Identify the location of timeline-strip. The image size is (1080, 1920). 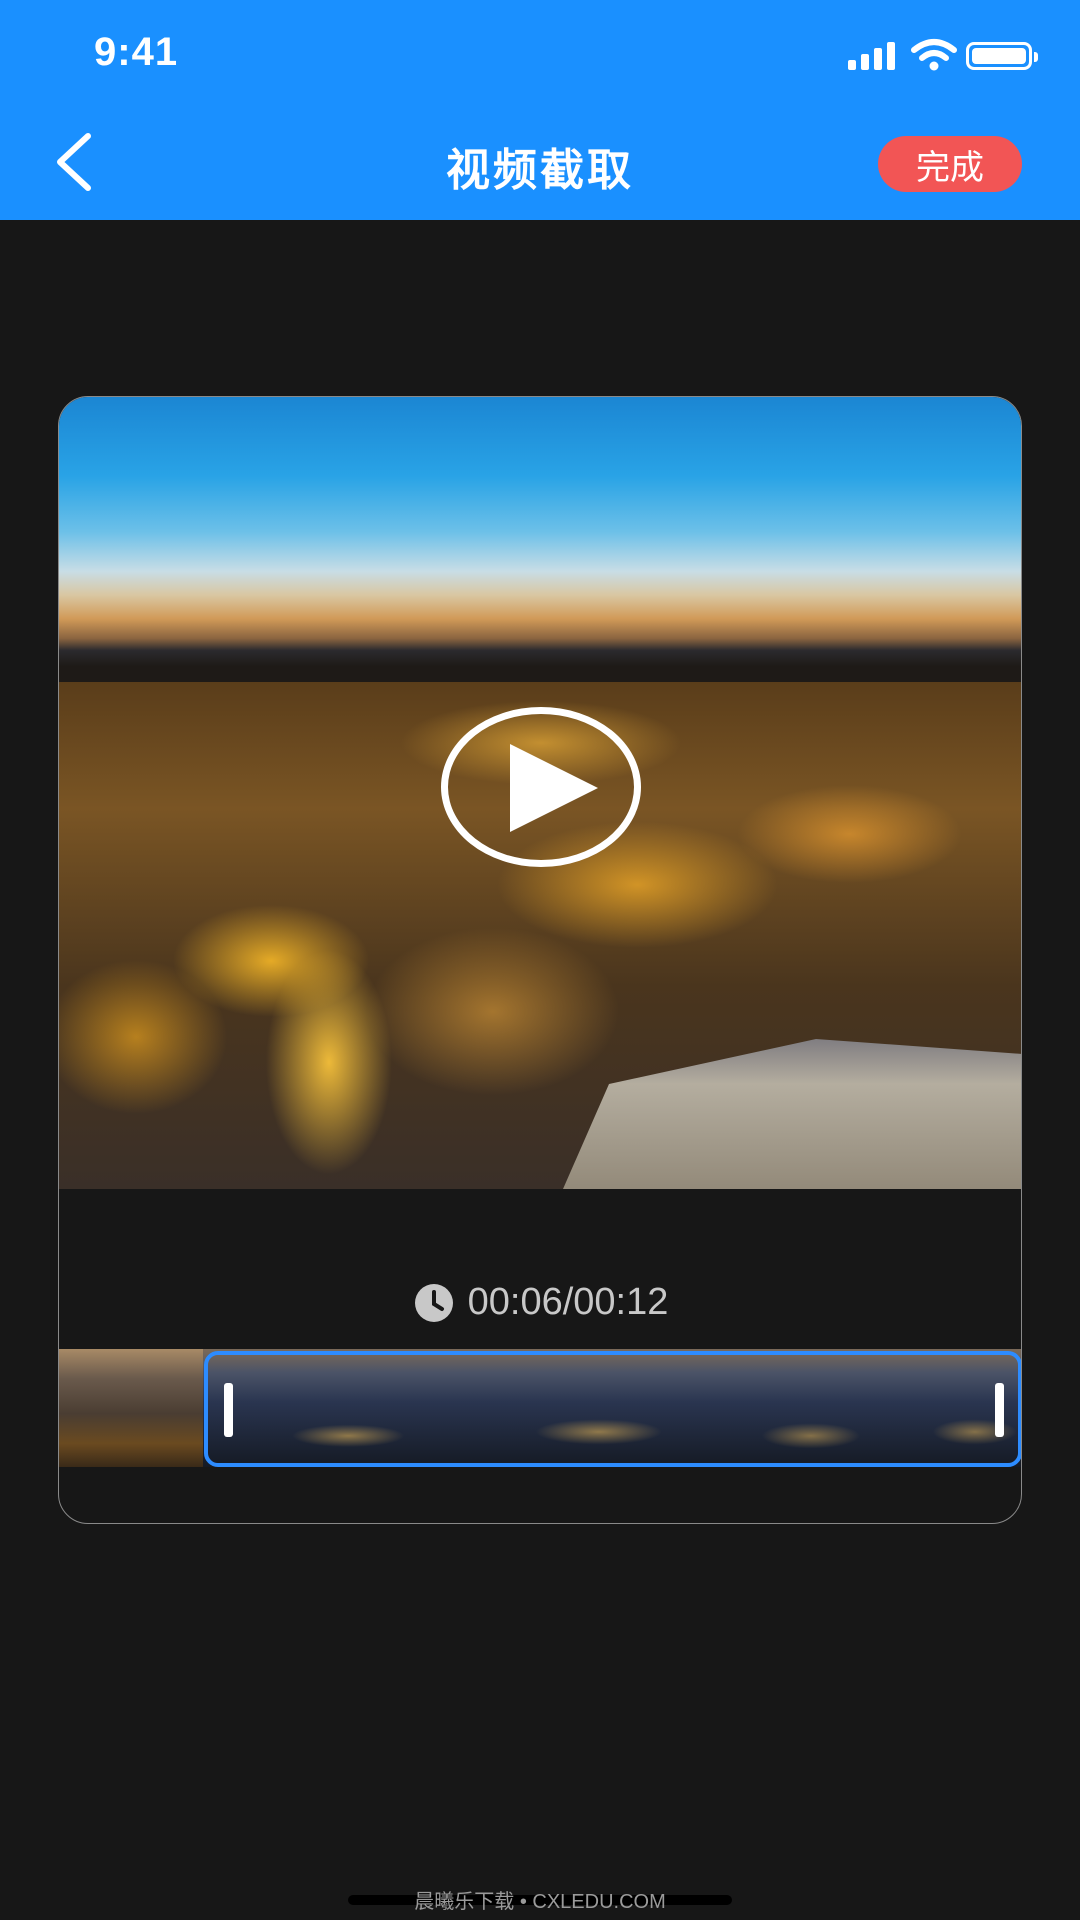
(540, 1408).